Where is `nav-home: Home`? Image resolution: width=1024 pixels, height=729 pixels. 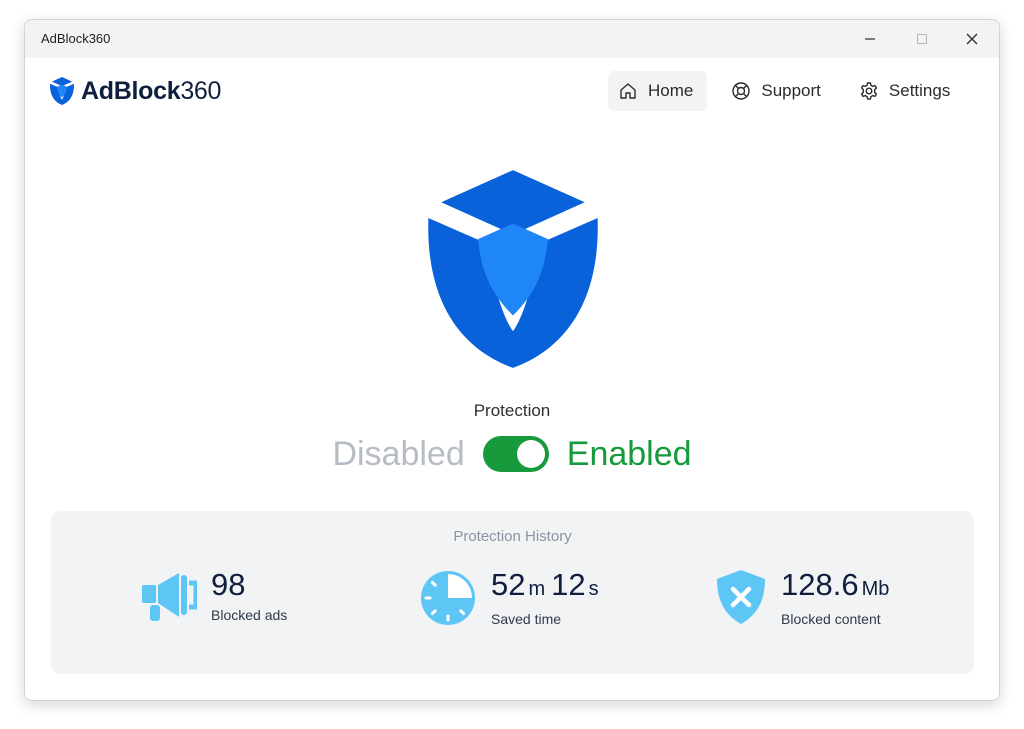 nav-home: Home is located at coordinates (658, 91).